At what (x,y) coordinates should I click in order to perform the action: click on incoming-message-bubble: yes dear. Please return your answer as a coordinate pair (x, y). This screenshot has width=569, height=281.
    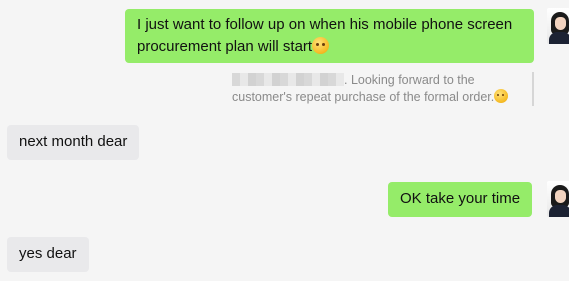
    Looking at the image, I should click on (48, 254).